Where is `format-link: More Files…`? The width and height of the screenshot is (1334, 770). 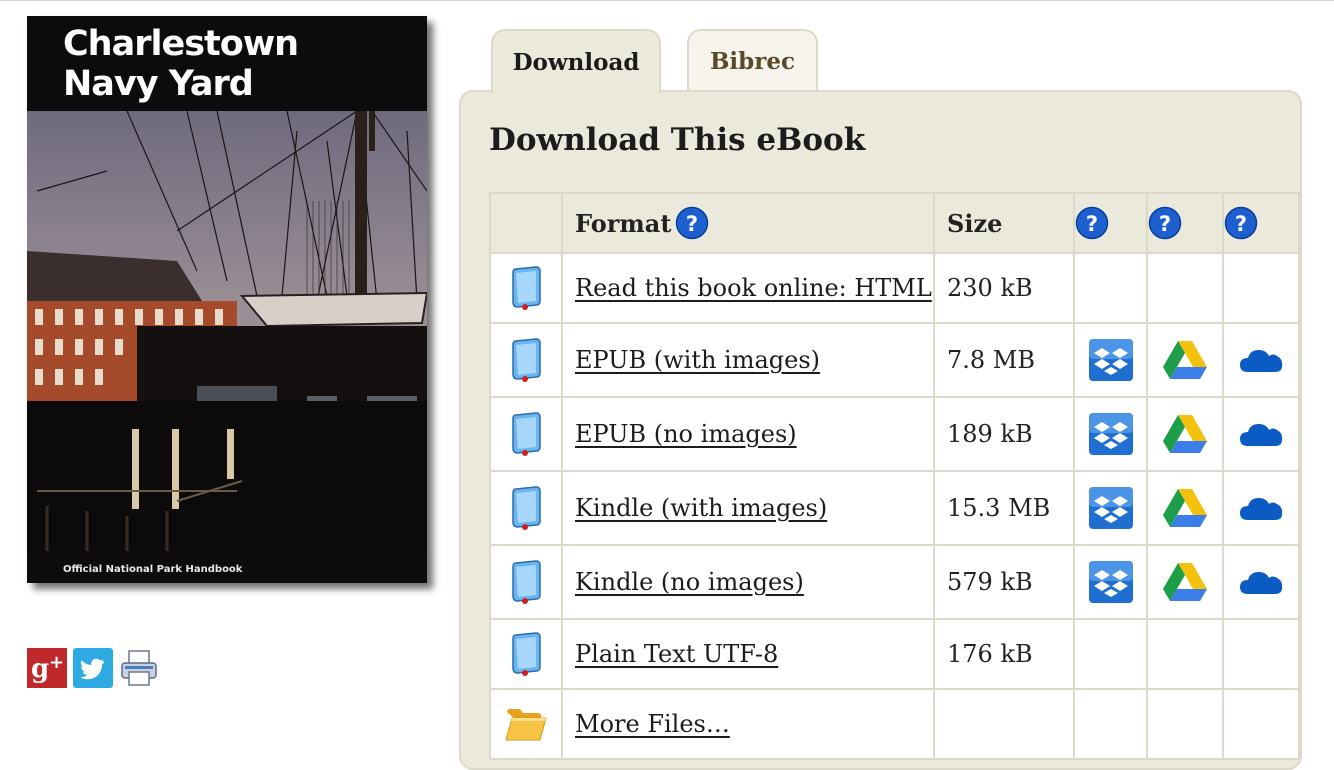 format-link: More Files… is located at coordinates (652, 724).